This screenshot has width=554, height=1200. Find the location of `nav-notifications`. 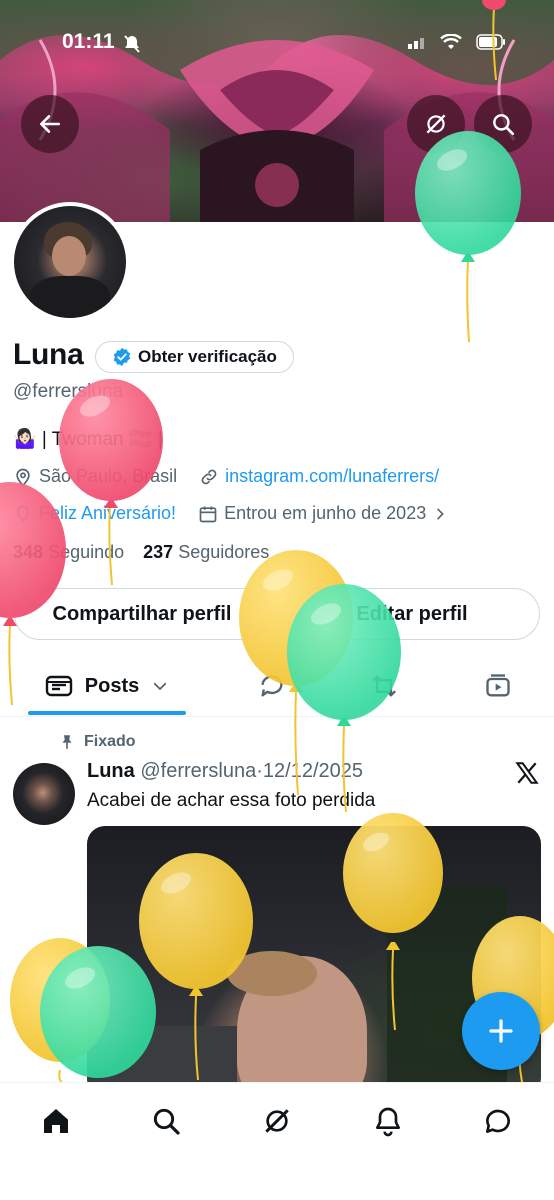

nav-notifications is located at coordinates (388, 1121).